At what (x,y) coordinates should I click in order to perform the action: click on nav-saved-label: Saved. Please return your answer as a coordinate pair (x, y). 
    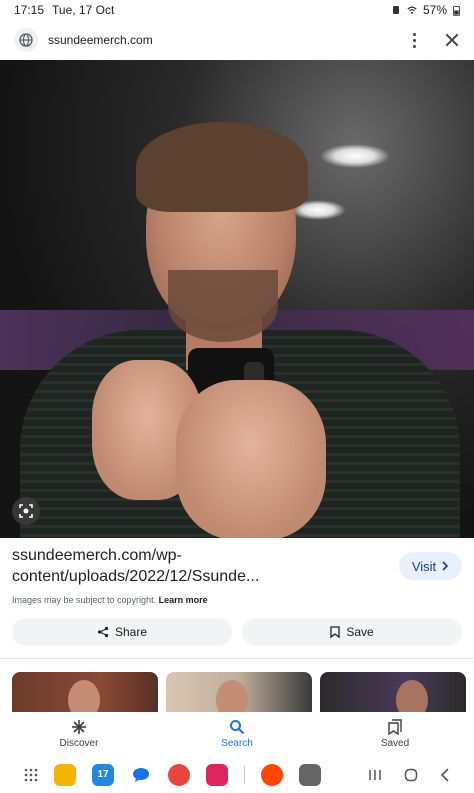
    Looking at the image, I should click on (395, 743).